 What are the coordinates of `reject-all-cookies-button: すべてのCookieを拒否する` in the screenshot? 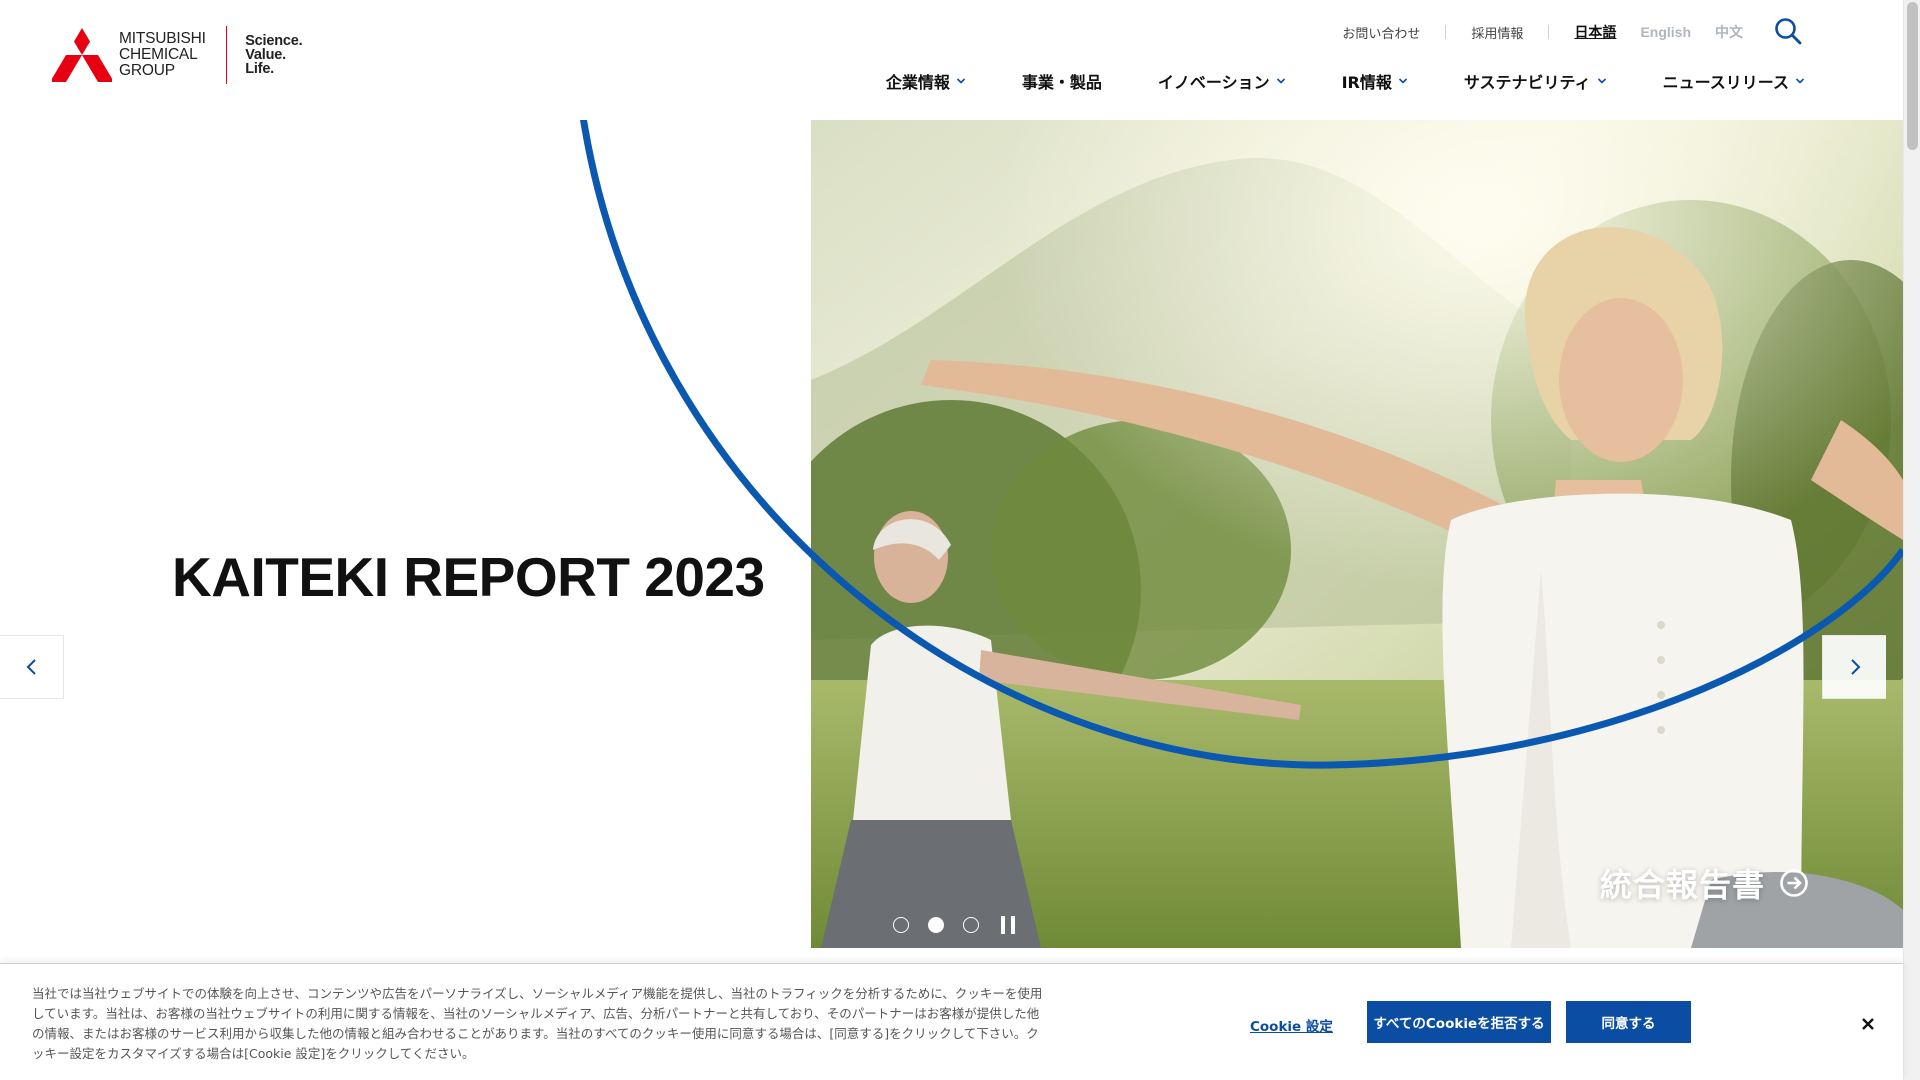 It's located at (1459, 1022).